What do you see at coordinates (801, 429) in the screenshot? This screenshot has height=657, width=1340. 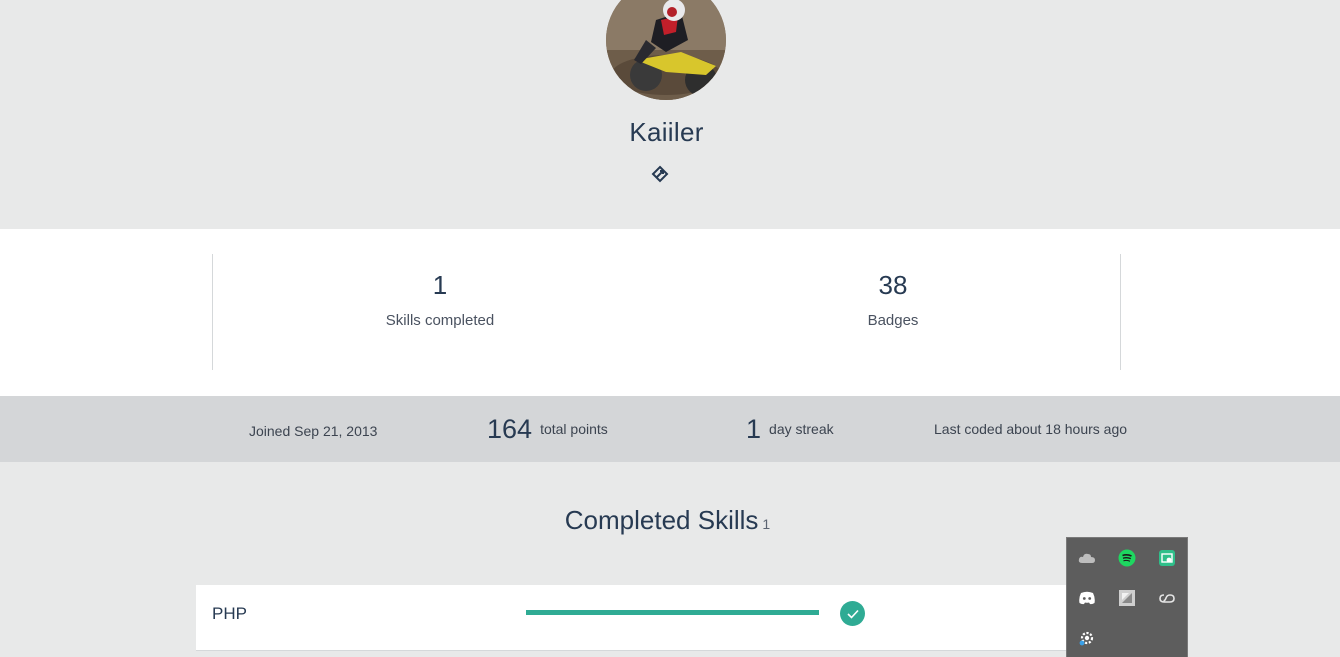 I see `streak-label: day streak` at bounding box center [801, 429].